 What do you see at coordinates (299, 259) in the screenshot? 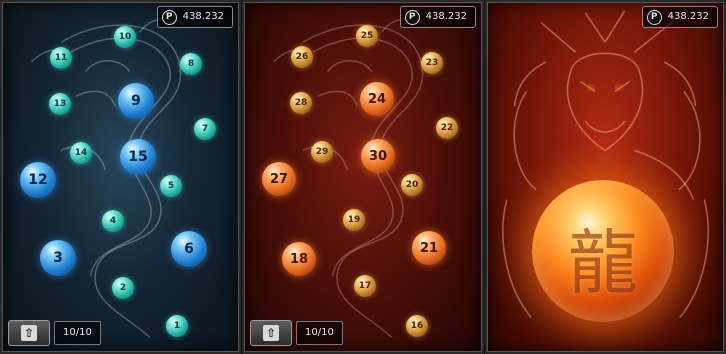
I see `orb-18: 18` at bounding box center [299, 259].